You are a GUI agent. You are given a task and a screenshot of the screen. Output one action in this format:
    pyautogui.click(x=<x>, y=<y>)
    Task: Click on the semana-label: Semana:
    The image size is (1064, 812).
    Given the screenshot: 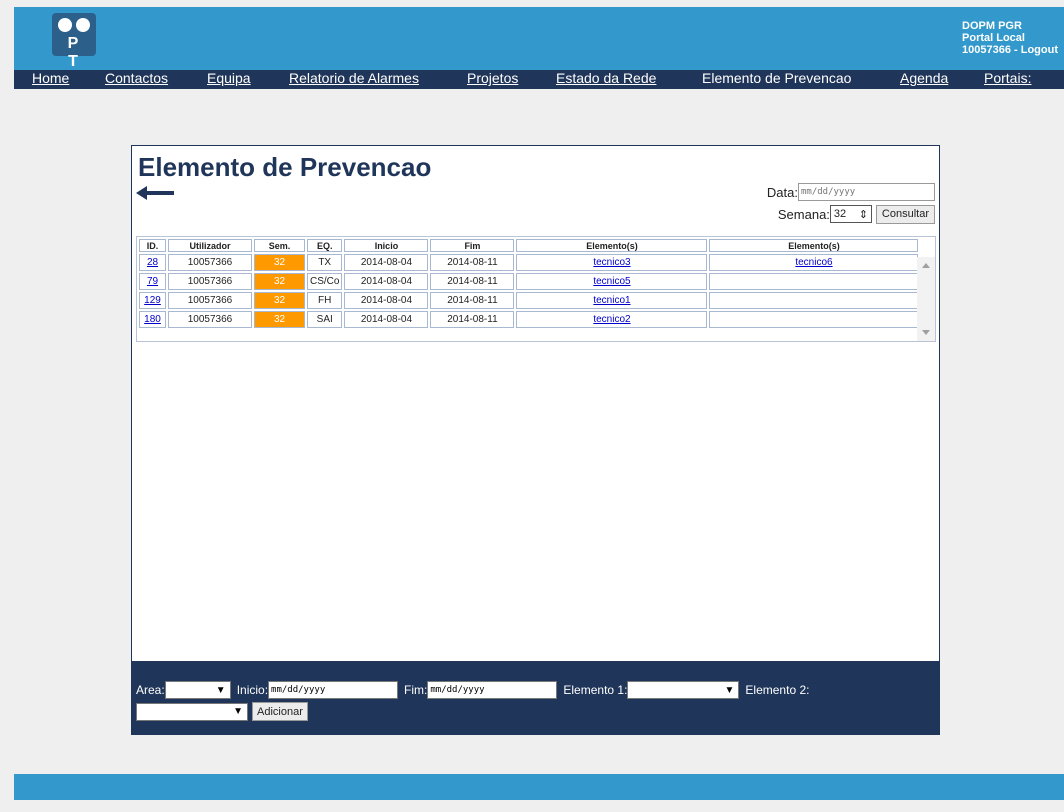 What is the action you would take?
    pyautogui.click(x=803, y=214)
    